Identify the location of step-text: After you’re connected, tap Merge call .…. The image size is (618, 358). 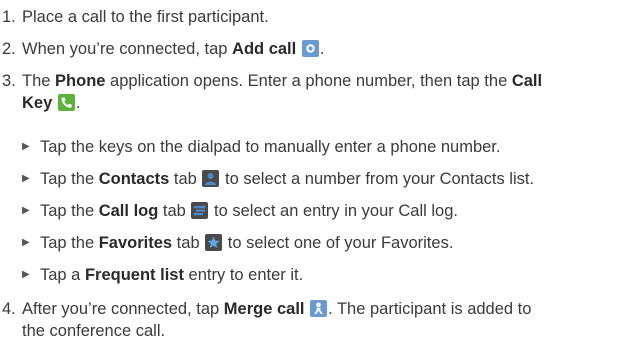
(277, 320).